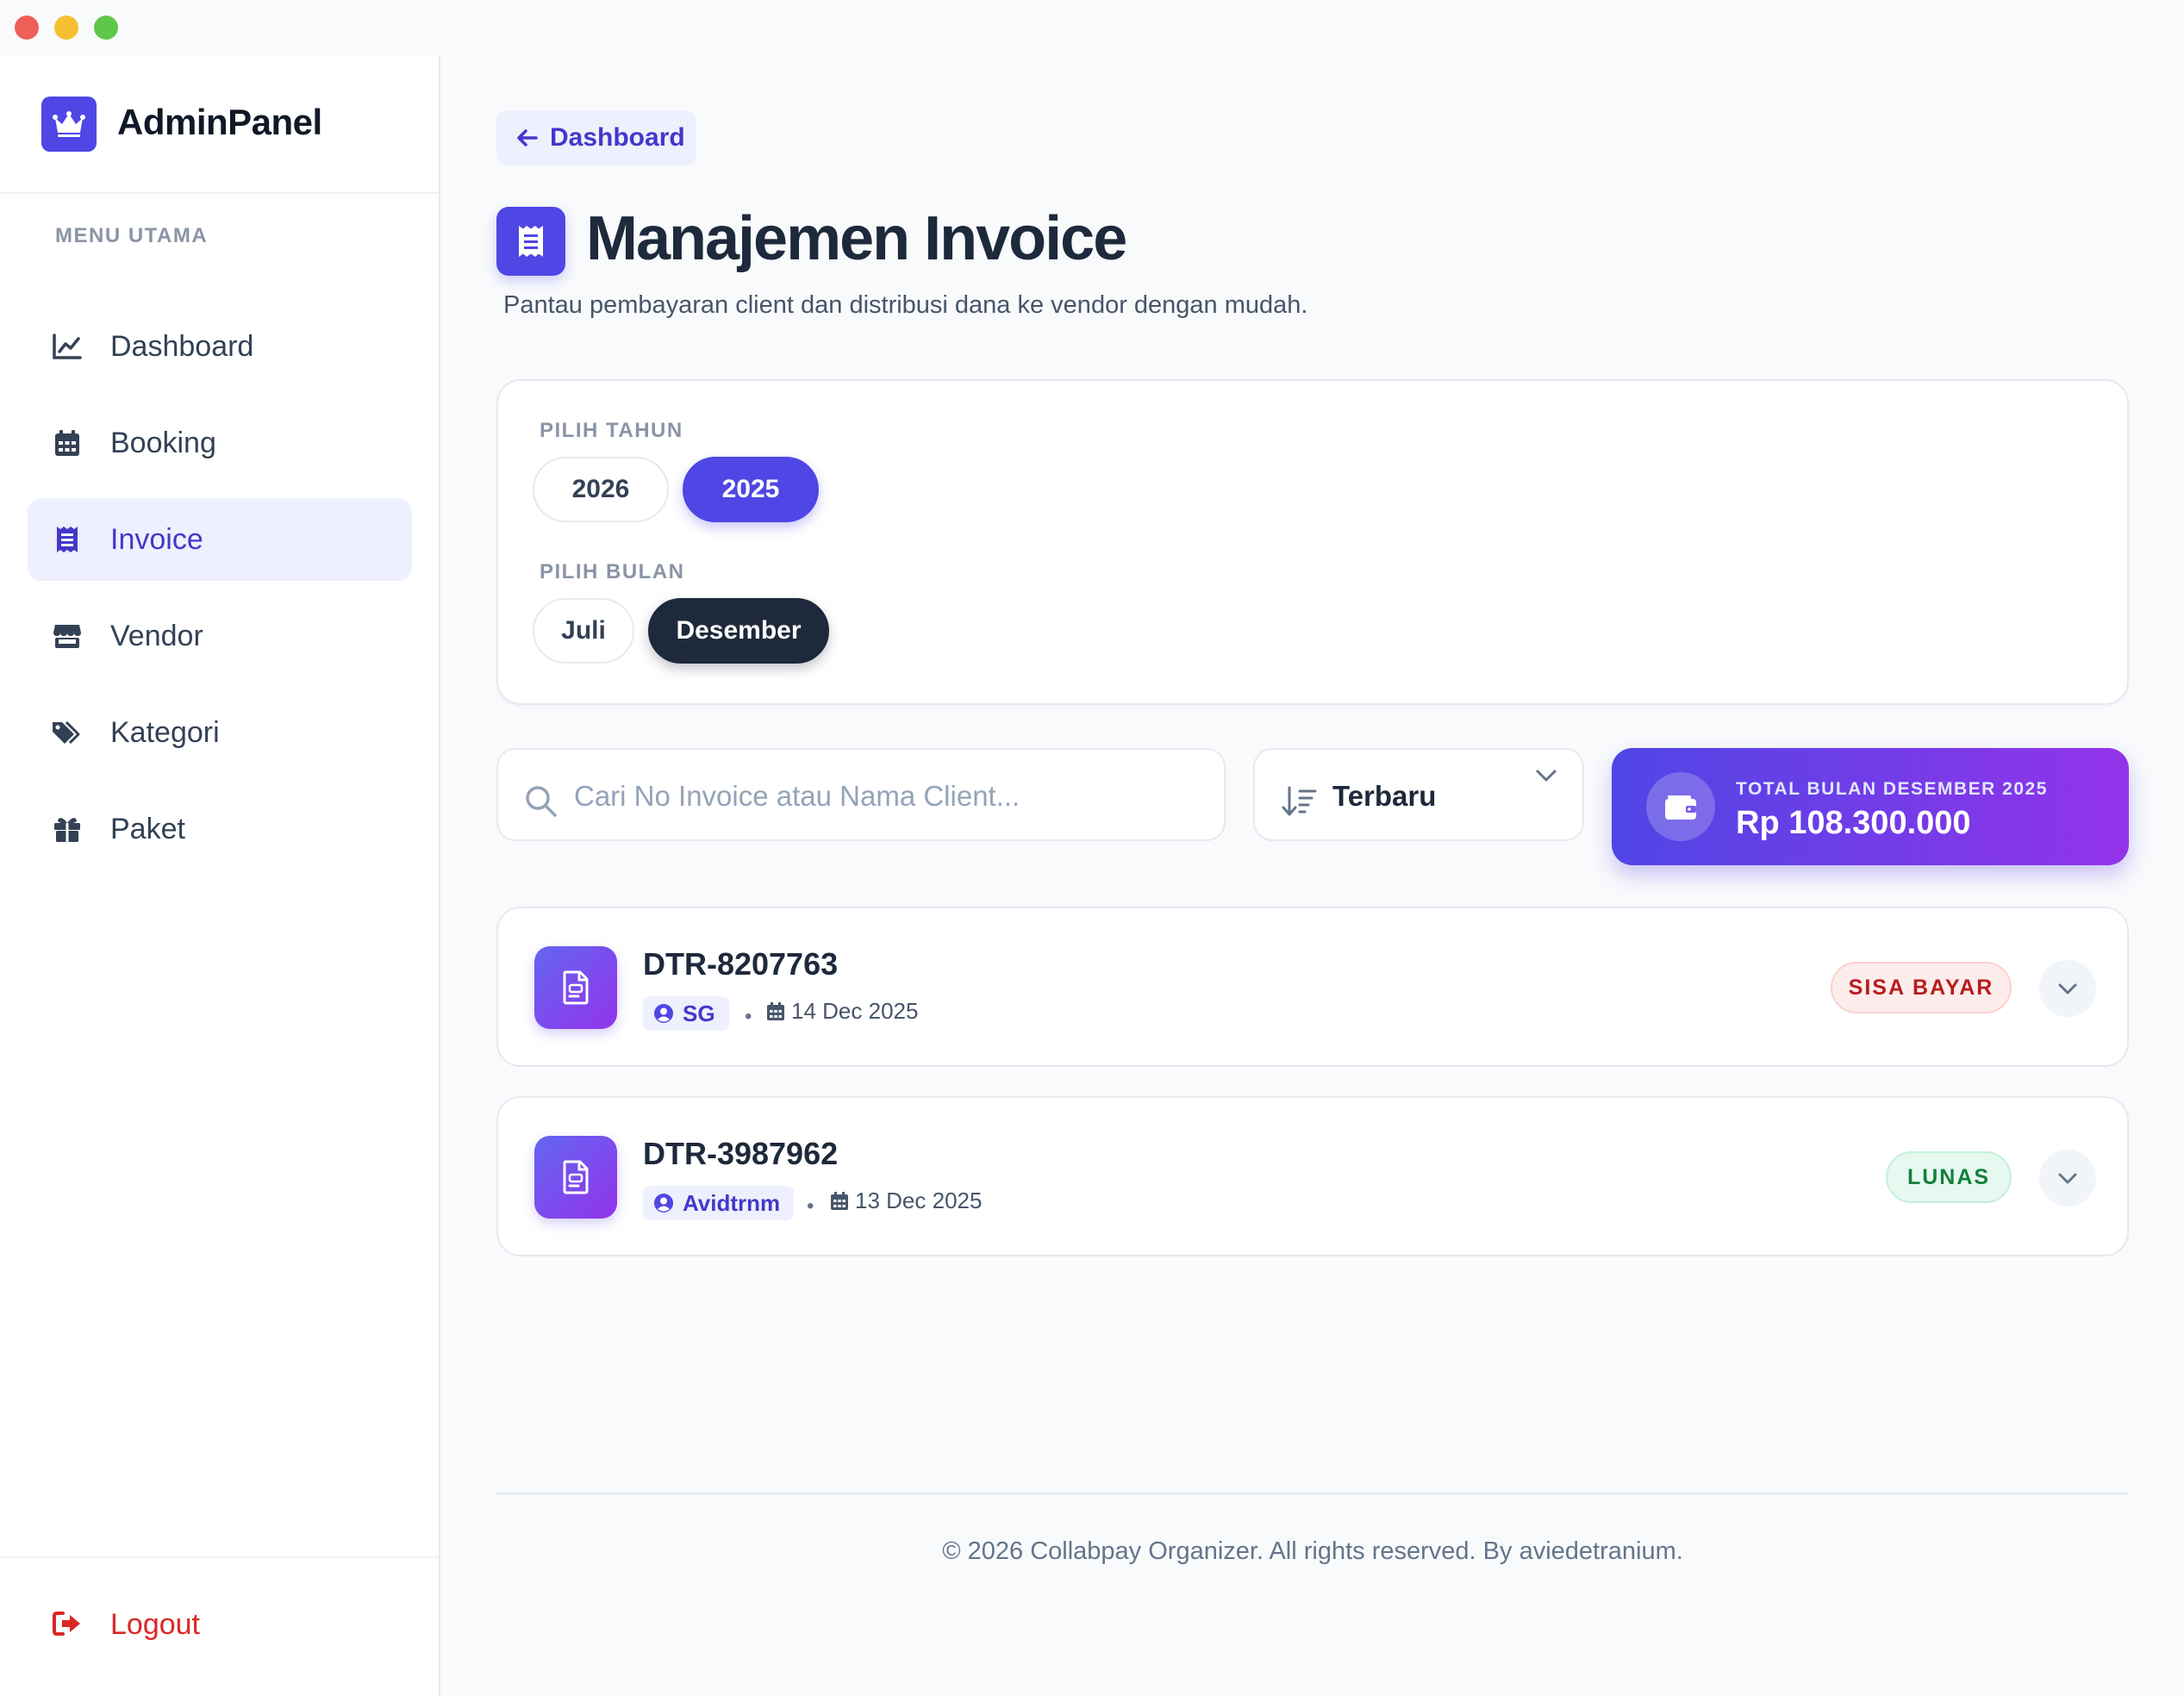 Image resolution: width=2184 pixels, height=1696 pixels. Describe the element at coordinates (919, 1200) in the screenshot. I see `invoice-date-text: 13 Dec 2025` at that location.